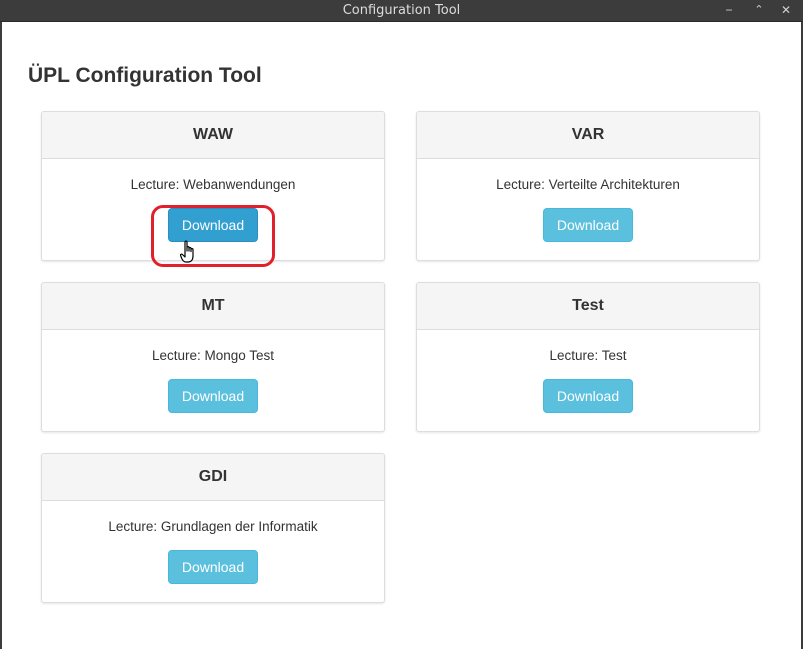 This screenshot has height=649, width=803. Describe the element at coordinates (588, 306) in the screenshot. I see `card-header: Test` at that location.